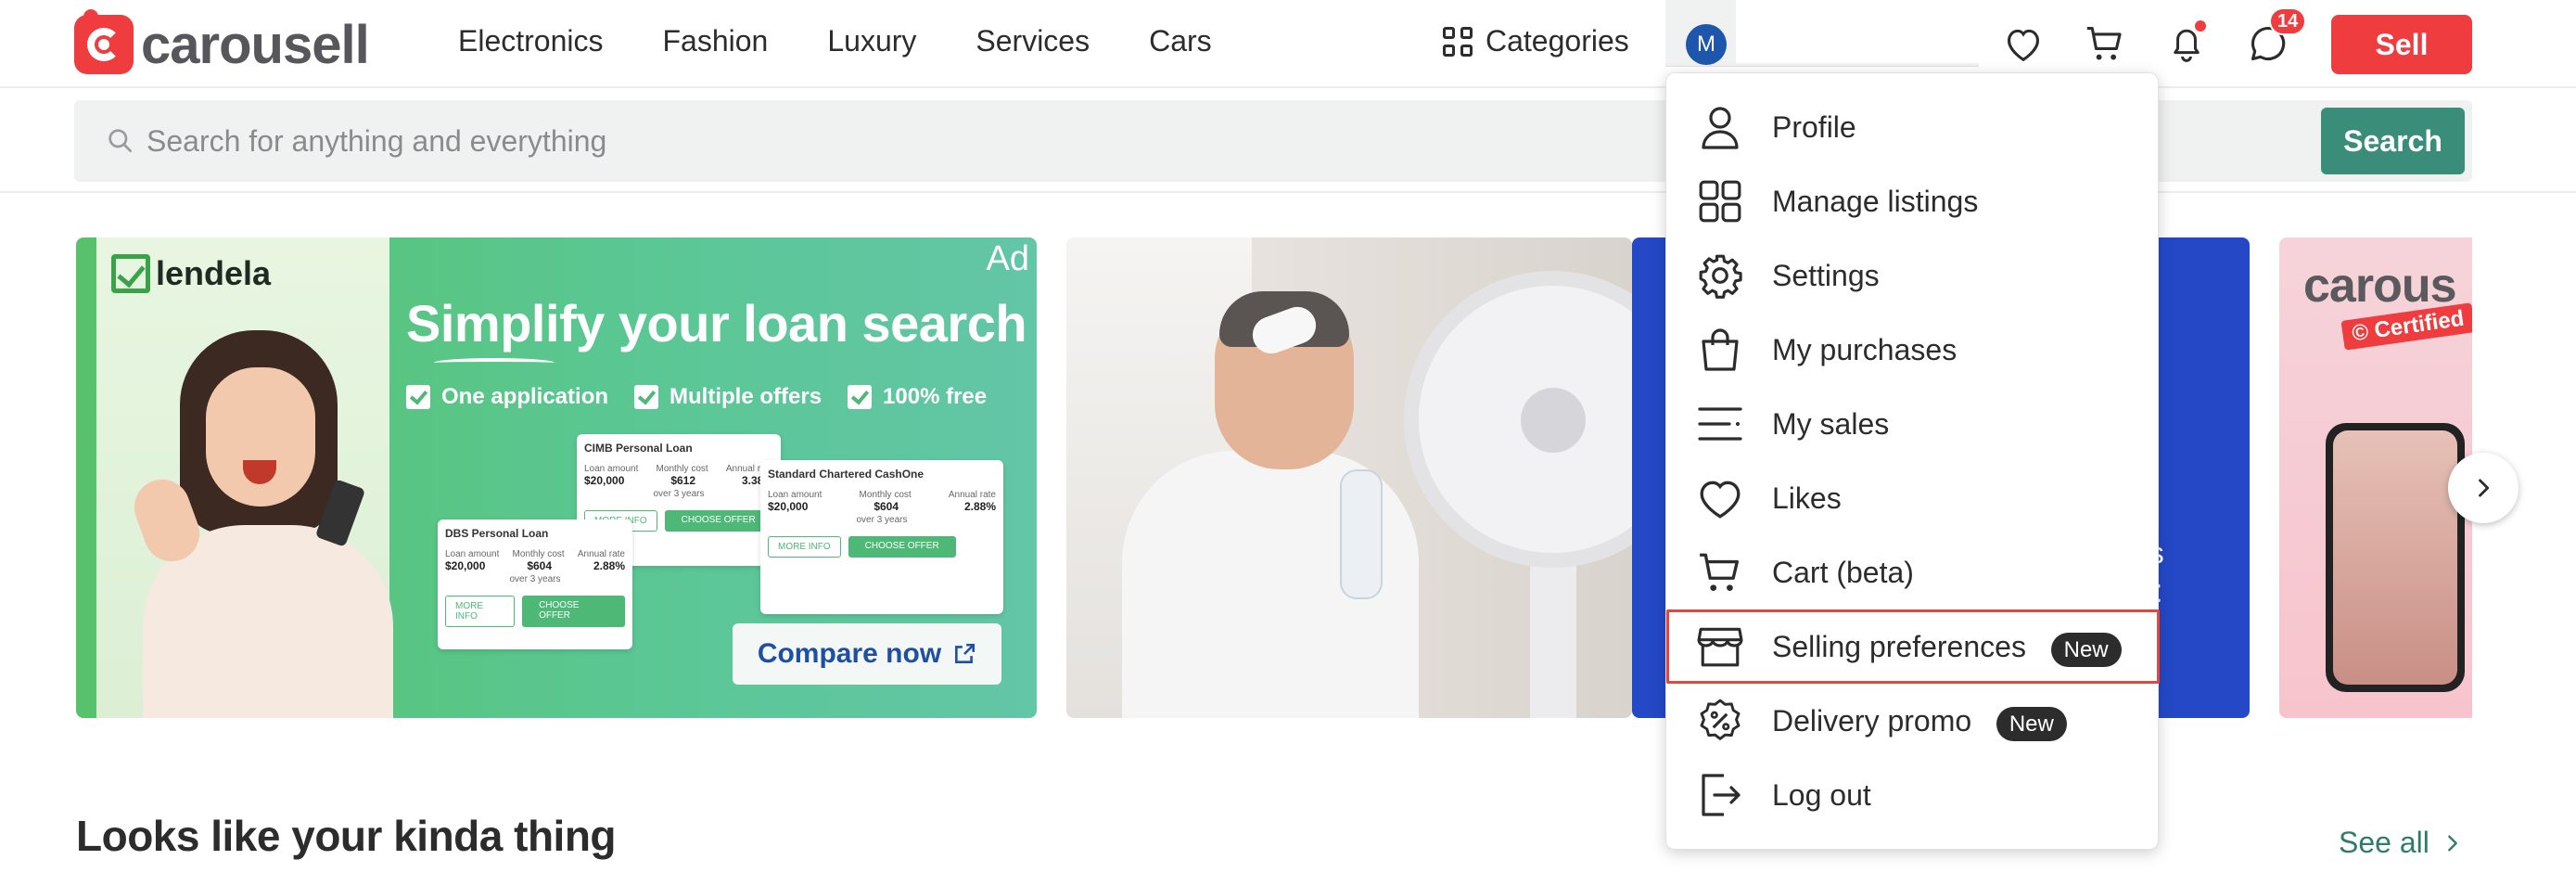 This screenshot has height=885, width=2576. I want to click on menu-item-label: Log out, so click(1821, 795).